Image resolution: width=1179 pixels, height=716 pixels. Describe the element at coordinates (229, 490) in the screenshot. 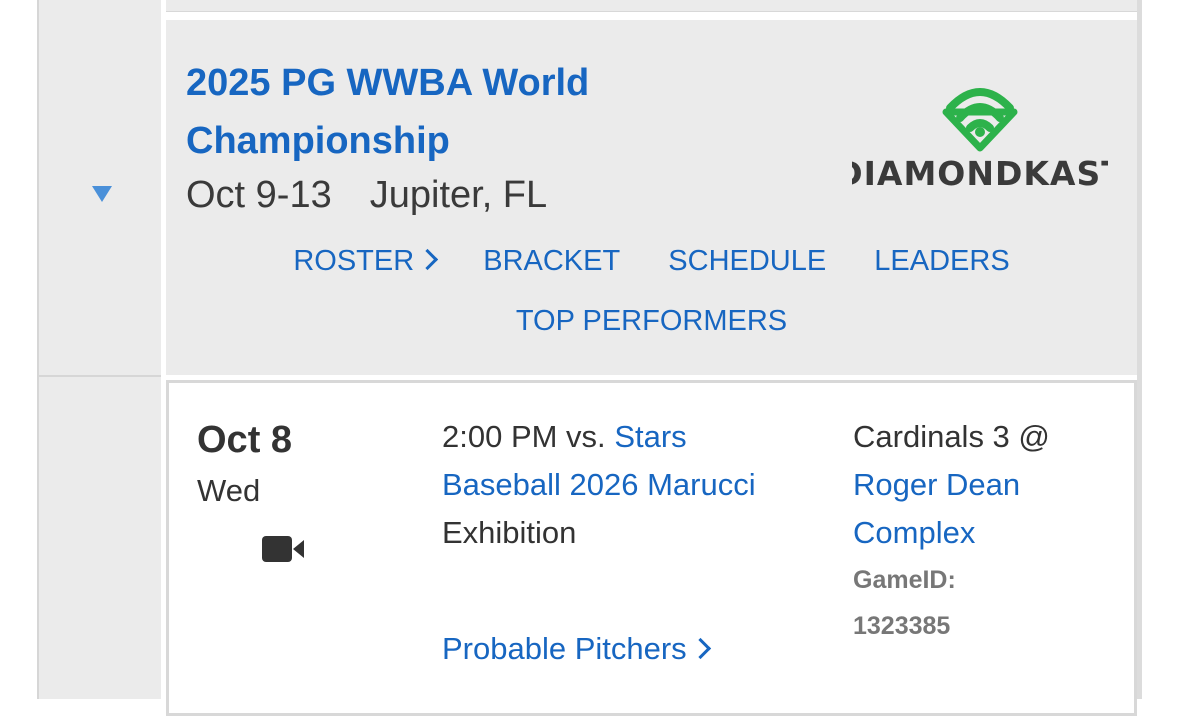

I see `game-day: Wed` at that location.